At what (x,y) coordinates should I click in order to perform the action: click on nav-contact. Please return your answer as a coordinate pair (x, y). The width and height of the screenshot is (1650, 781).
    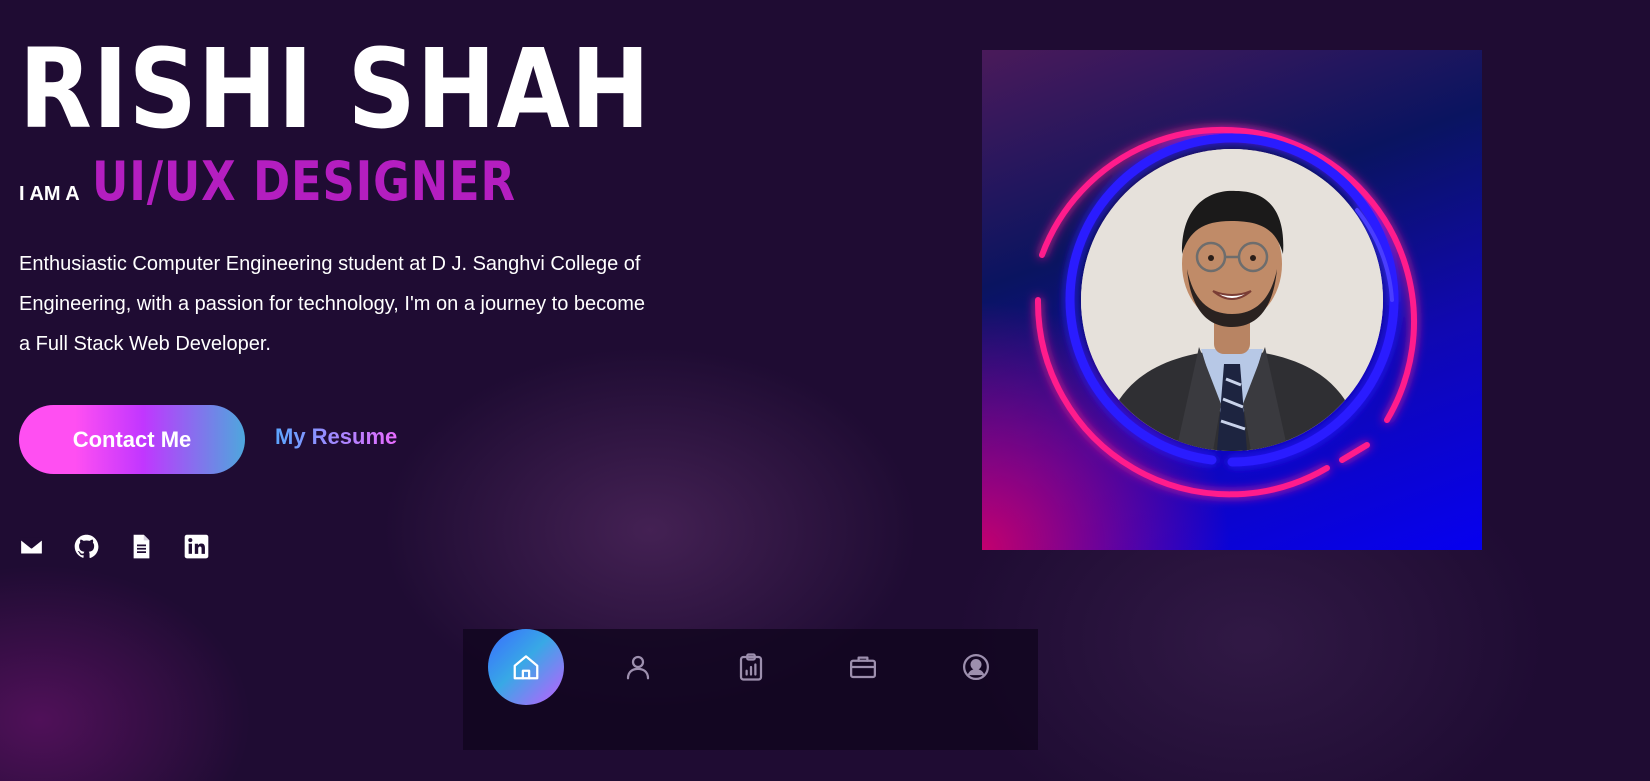
    Looking at the image, I should click on (976, 667).